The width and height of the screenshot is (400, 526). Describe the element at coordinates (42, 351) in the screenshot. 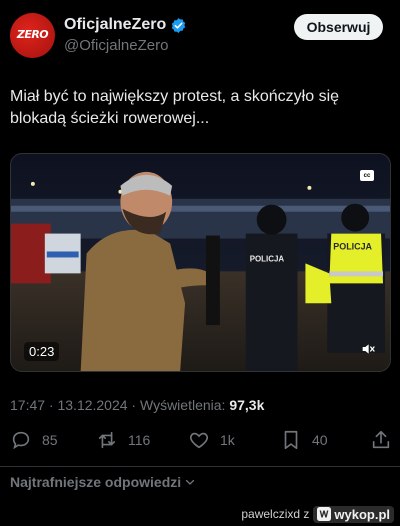

I see `video-duration: 0:23` at that location.